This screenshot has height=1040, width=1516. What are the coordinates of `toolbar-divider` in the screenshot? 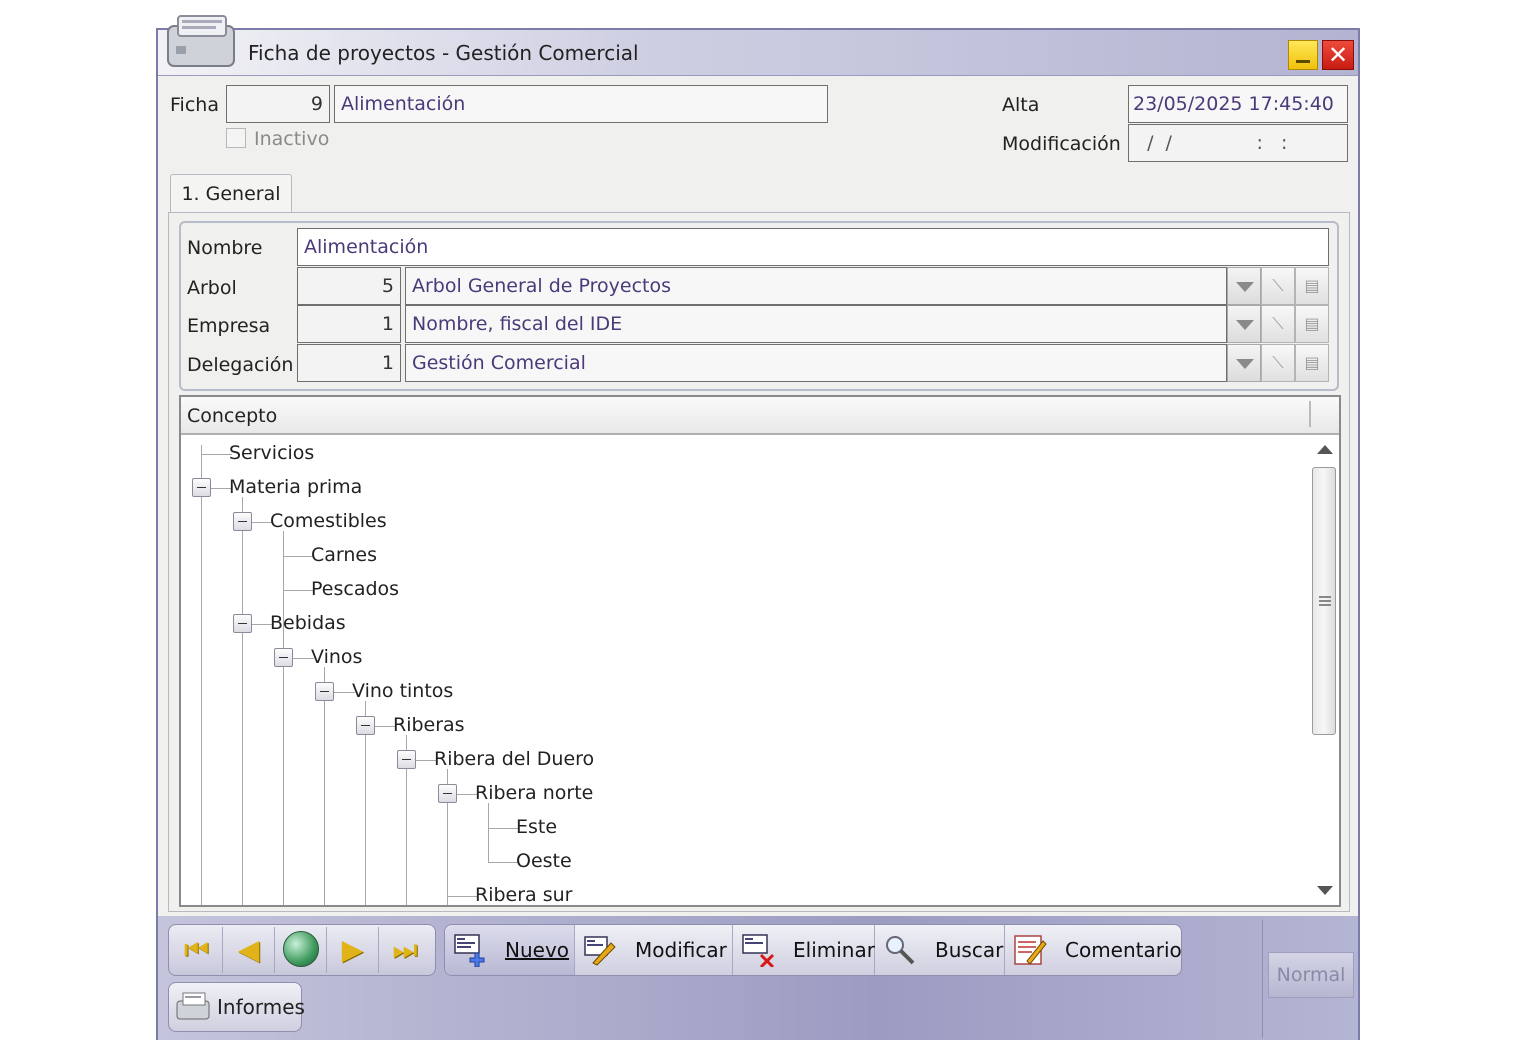 It's located at (1262, 979).